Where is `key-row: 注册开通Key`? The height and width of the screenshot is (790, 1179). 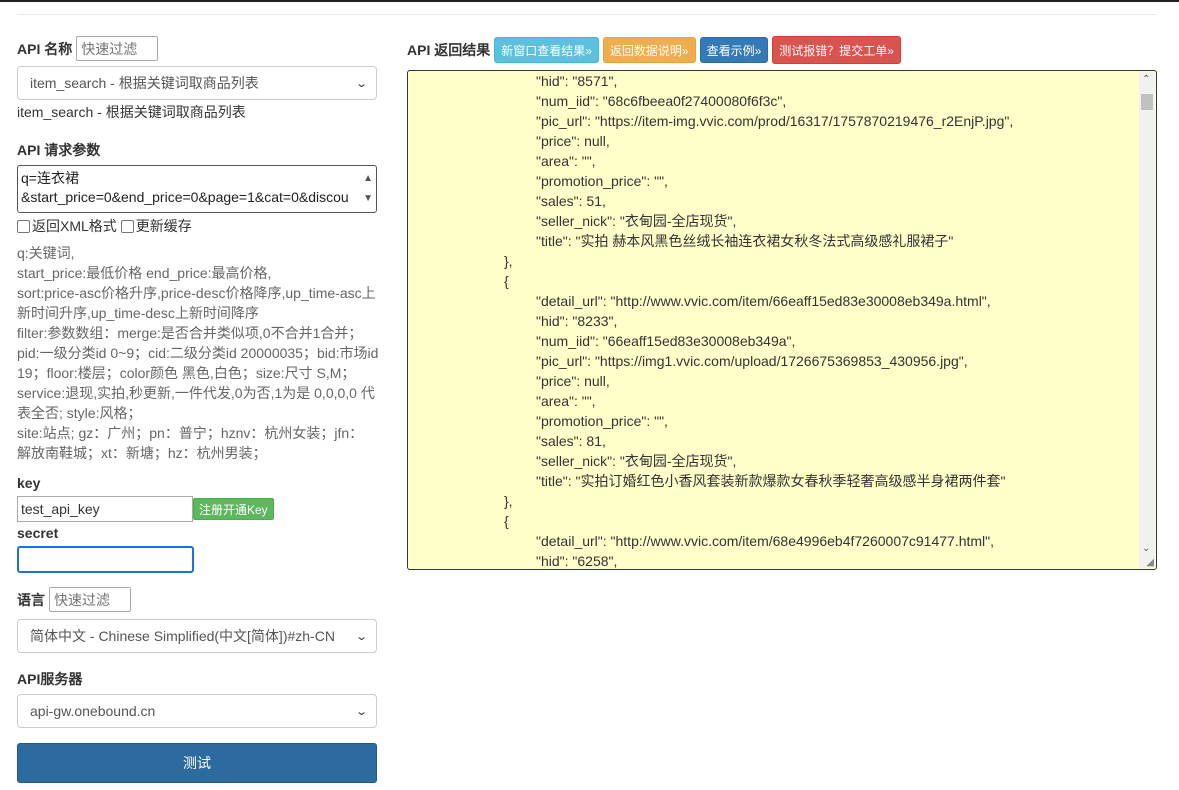 key-row: 注册开通Key is located at coordinates (197, 509).